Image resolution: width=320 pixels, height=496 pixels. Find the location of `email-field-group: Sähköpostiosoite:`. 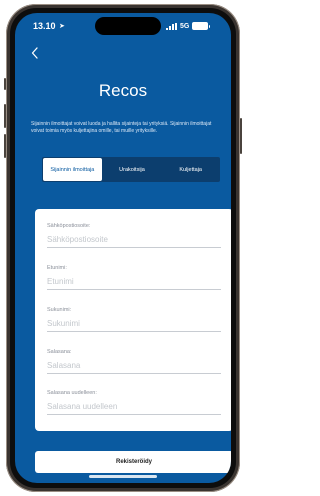

email-field-group: Sähköpostiosoite: is located at coordinates (134, 235).